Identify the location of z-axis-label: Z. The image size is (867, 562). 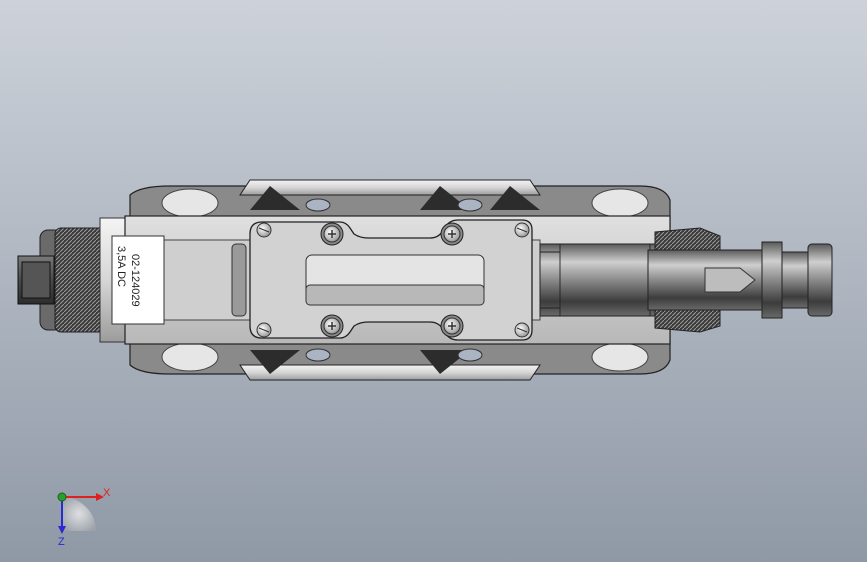
(61, 542).